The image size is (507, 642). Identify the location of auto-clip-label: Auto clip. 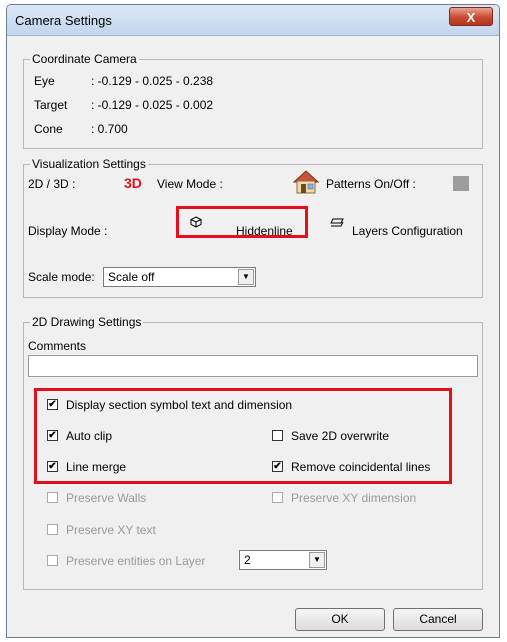
(89, 436).